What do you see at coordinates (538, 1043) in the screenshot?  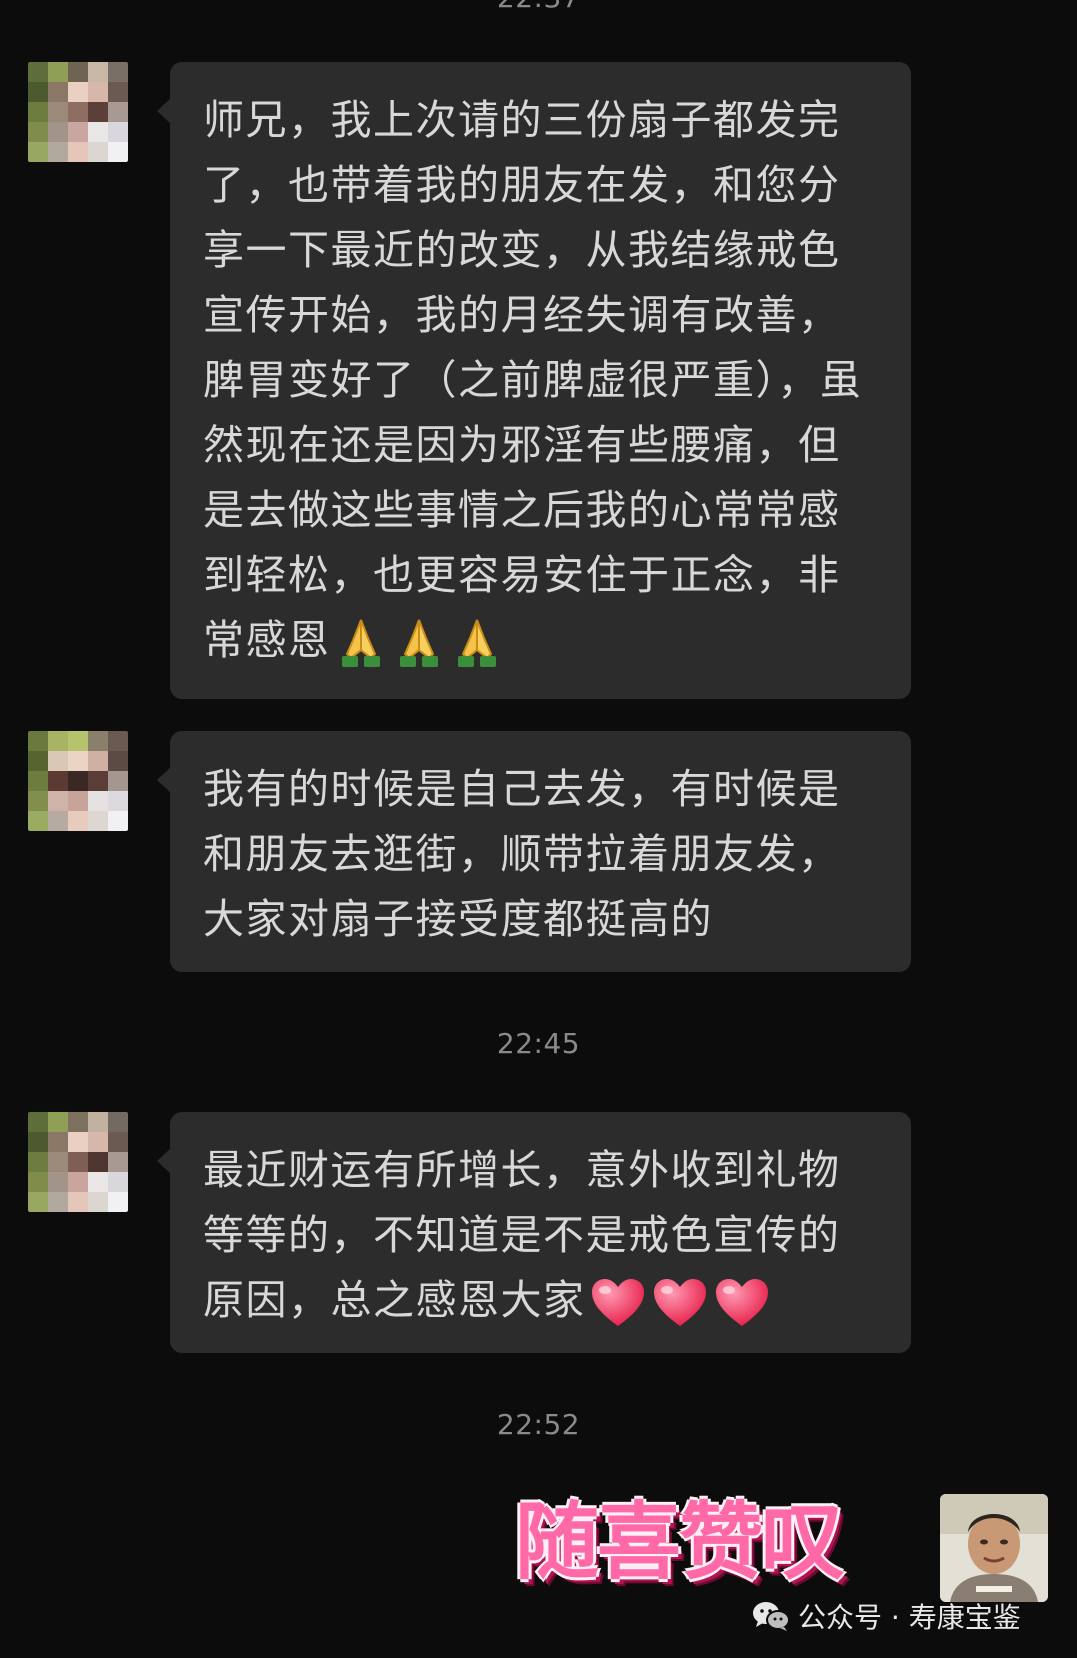 I see `timestamp: 22:45` at bounding box center [538, 1043].